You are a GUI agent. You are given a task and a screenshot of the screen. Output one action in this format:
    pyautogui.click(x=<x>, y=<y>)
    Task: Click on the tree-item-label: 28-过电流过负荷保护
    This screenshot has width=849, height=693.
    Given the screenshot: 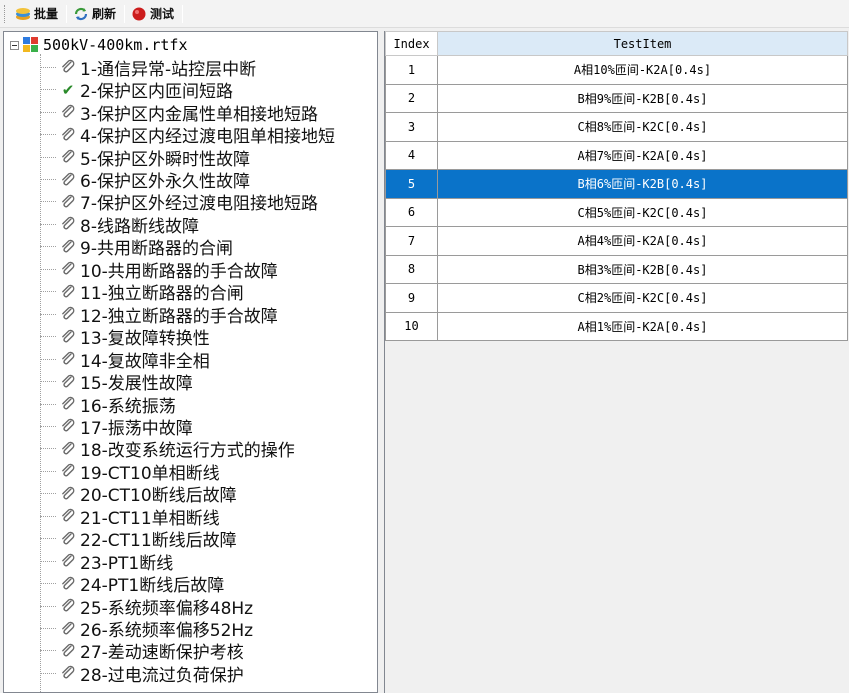 What is the action you would take?
    pyautogui.click(x=162, y=675)
    